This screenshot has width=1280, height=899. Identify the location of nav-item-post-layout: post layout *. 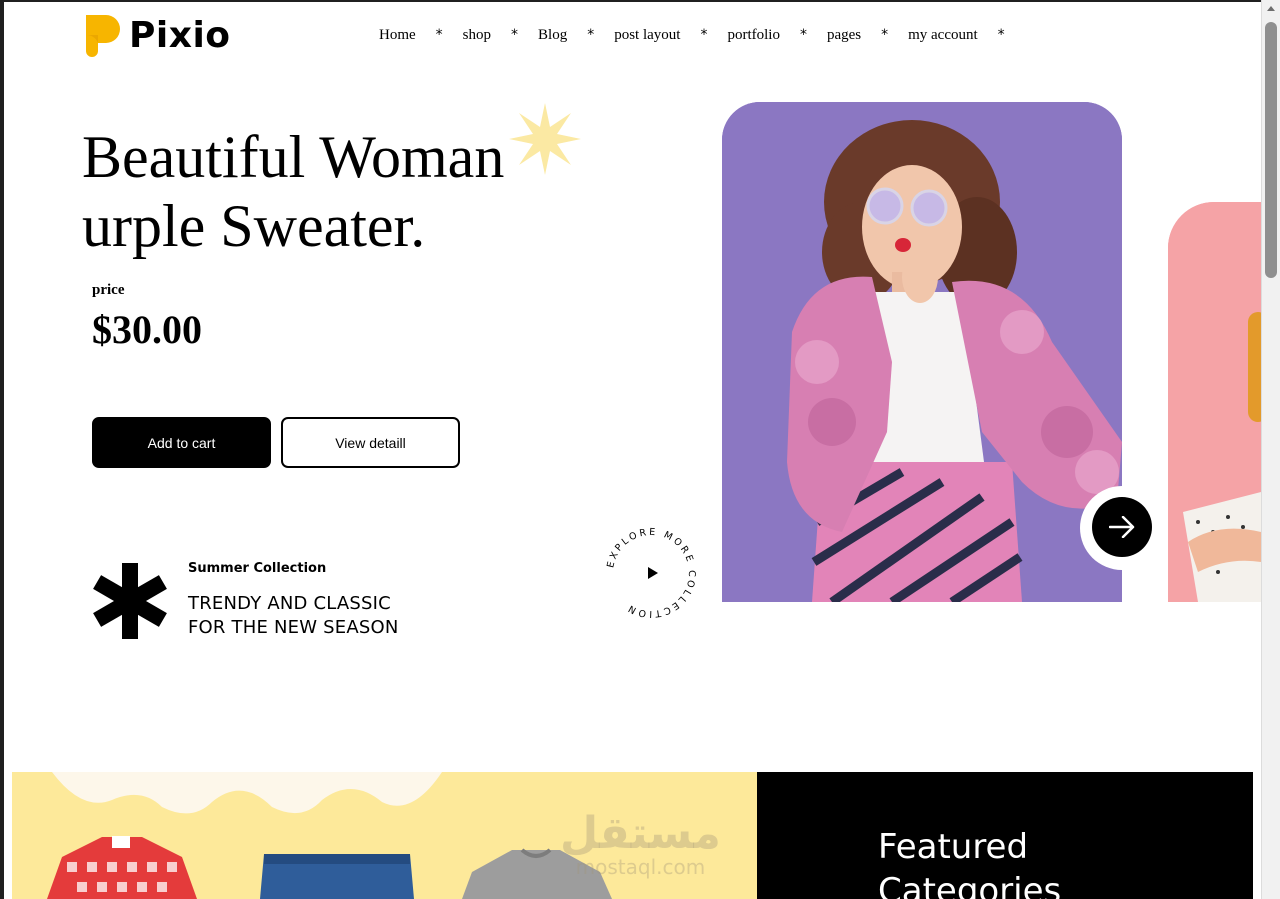
(670, 35).